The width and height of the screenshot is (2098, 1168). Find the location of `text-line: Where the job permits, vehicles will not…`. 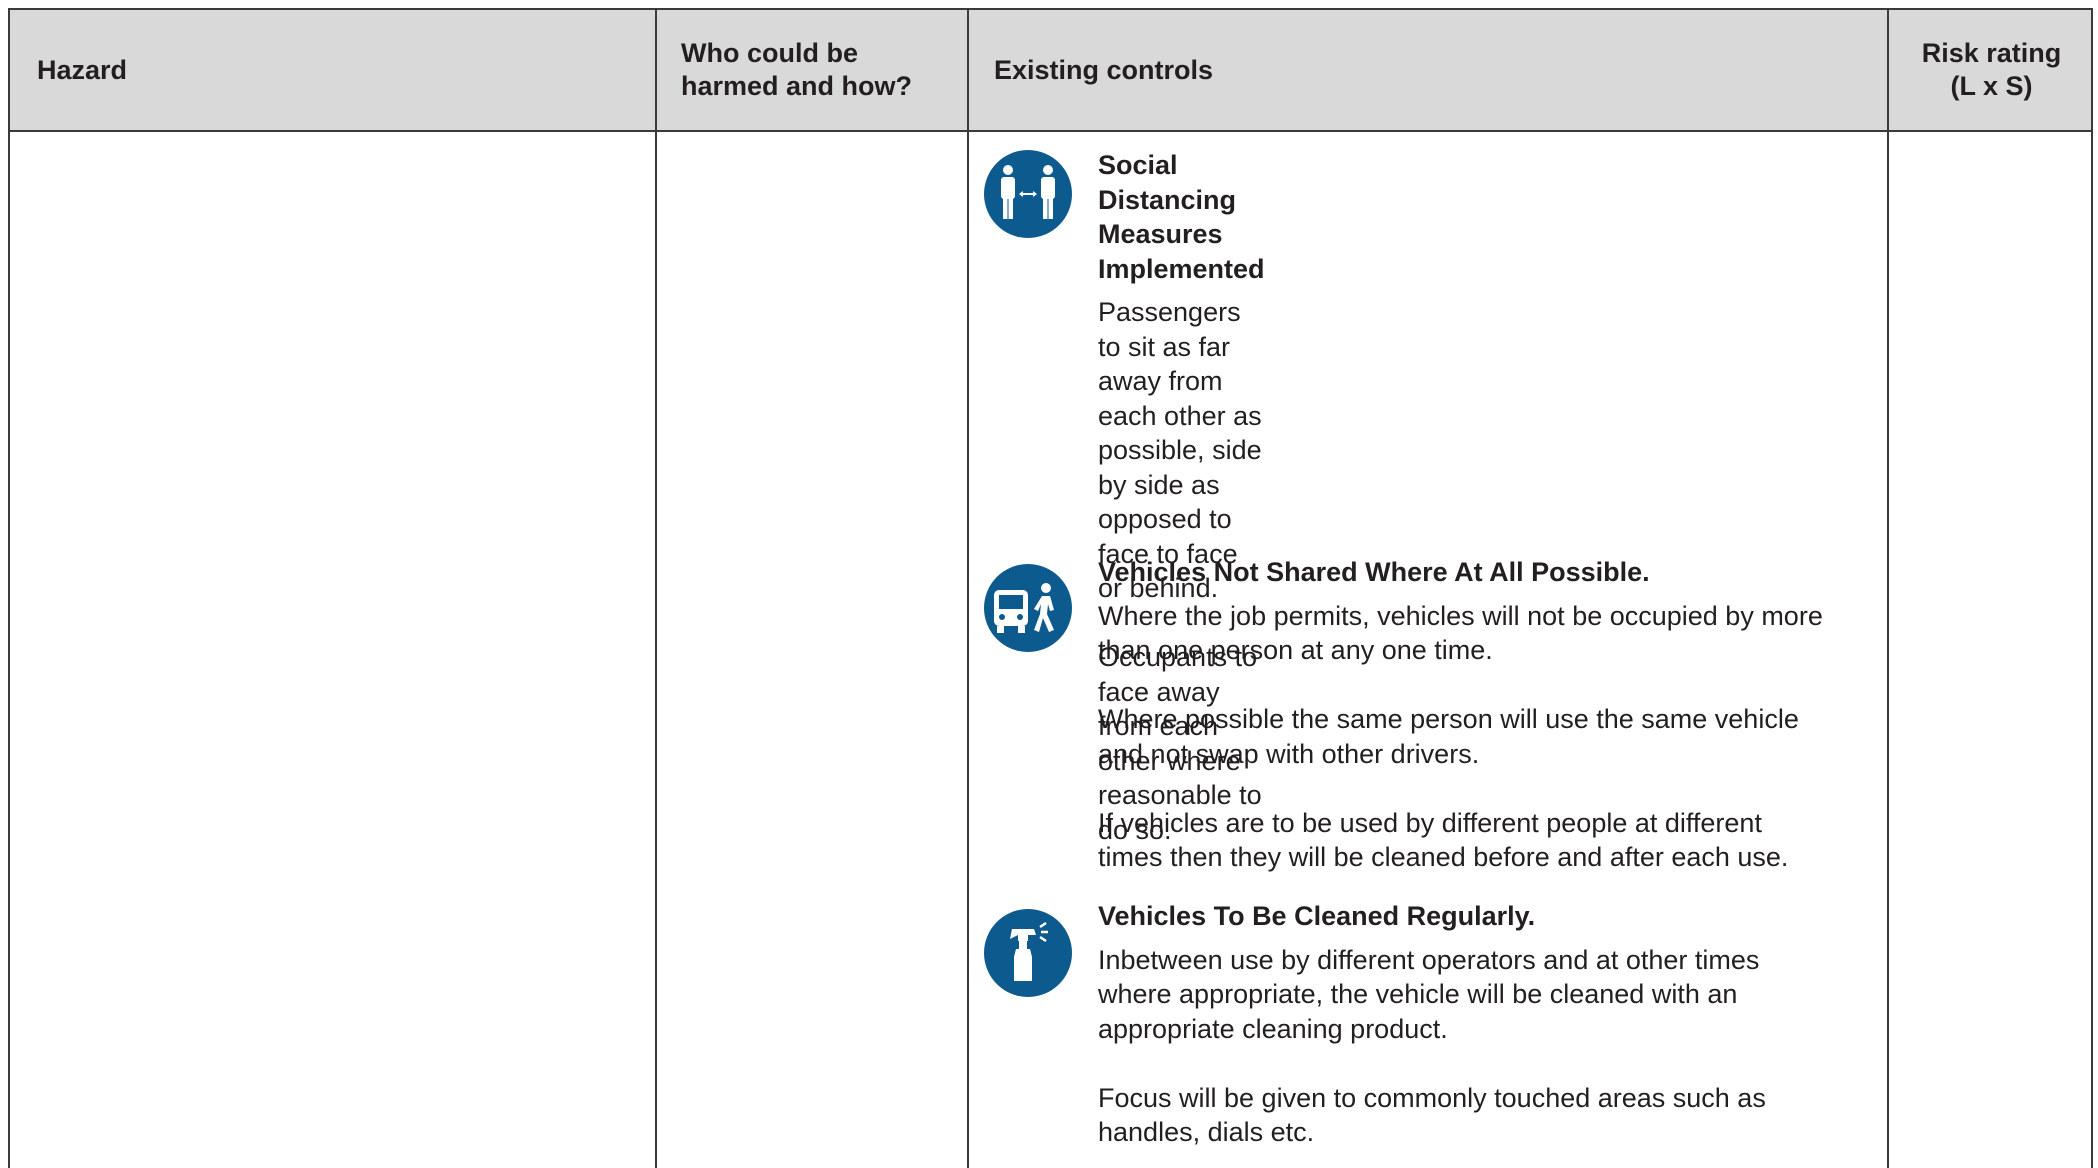

text-line: Where the job permits, vehicles will not… is located at coordinates (1460, 615).